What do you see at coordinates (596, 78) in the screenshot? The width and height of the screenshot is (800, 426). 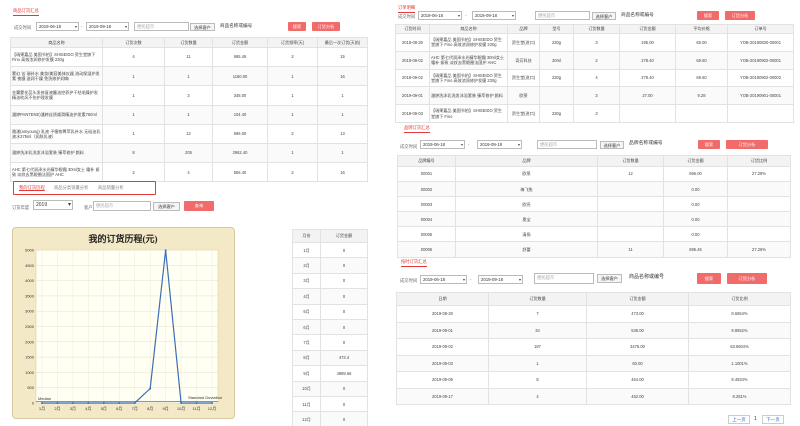 I see `table-cell: 4` at bounding box center [596, 78].